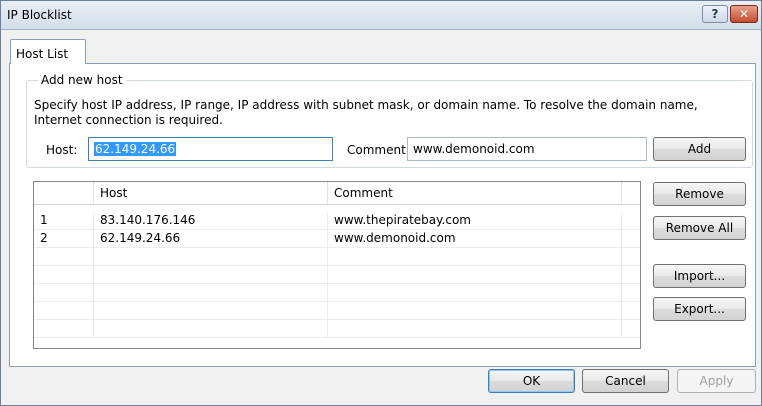 Image resolution: width=762 pixels, height=406 pixels. What do you see at coordinates (631, 193) in the screenshot?
I see `column-header-filler` at bounding box center [631, 193].